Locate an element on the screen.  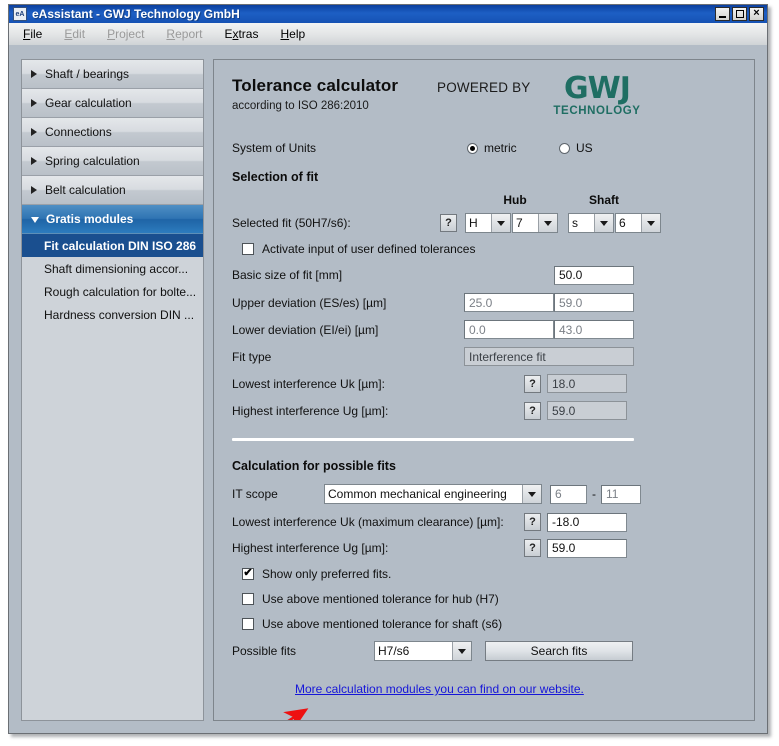
it-scope-select: Common mechanical engineering is located at coordinates (433, 494).